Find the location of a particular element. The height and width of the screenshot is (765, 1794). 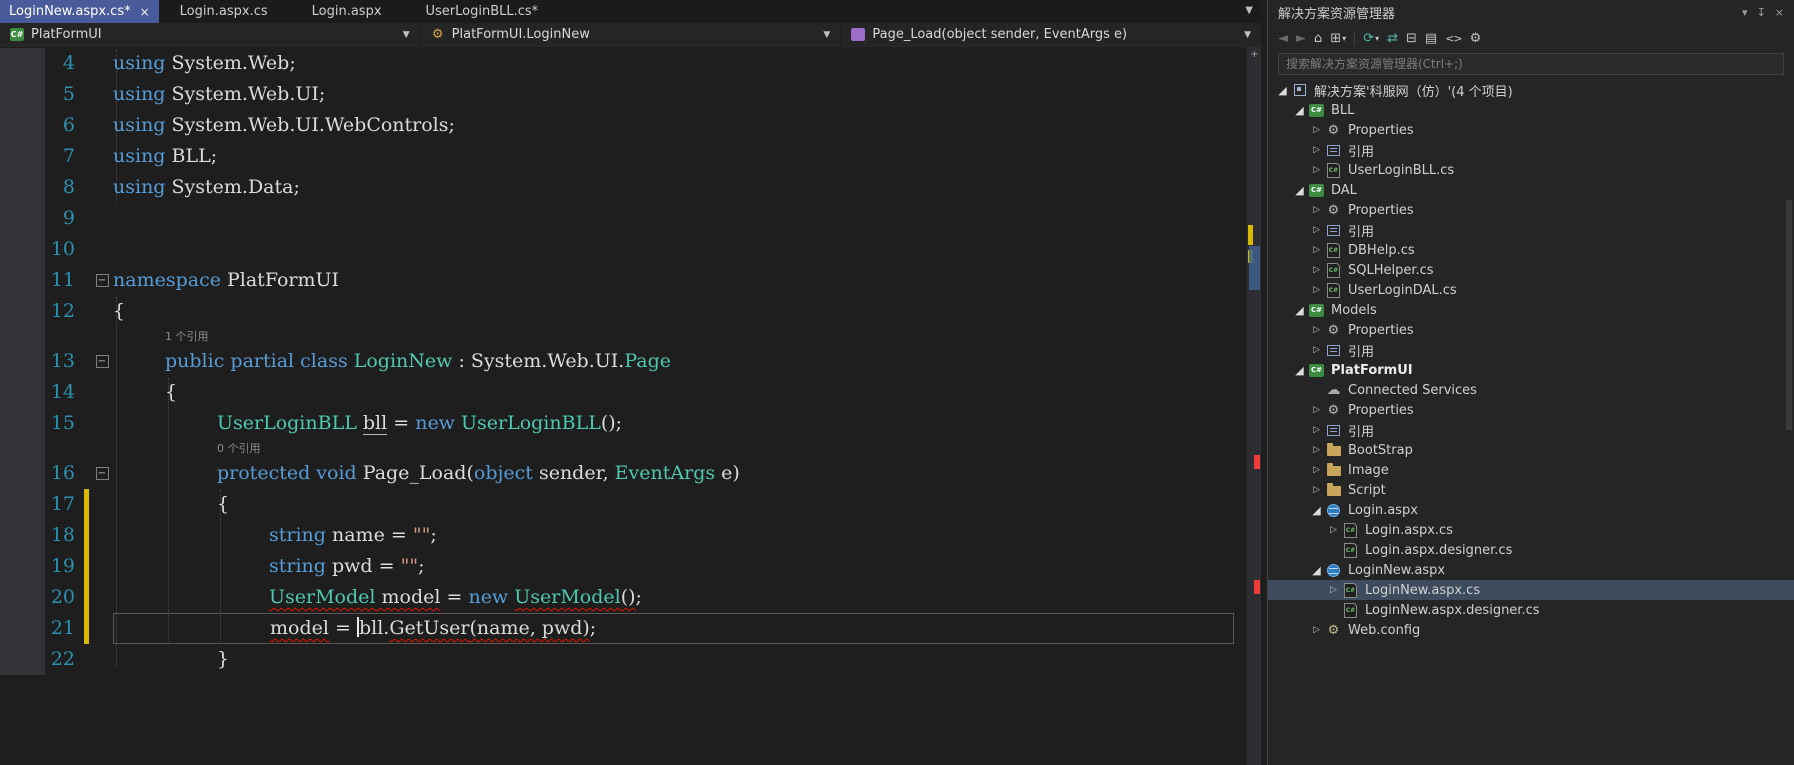

tree-item-models: ◢ C# Models is located at coordinates (1531, 310).